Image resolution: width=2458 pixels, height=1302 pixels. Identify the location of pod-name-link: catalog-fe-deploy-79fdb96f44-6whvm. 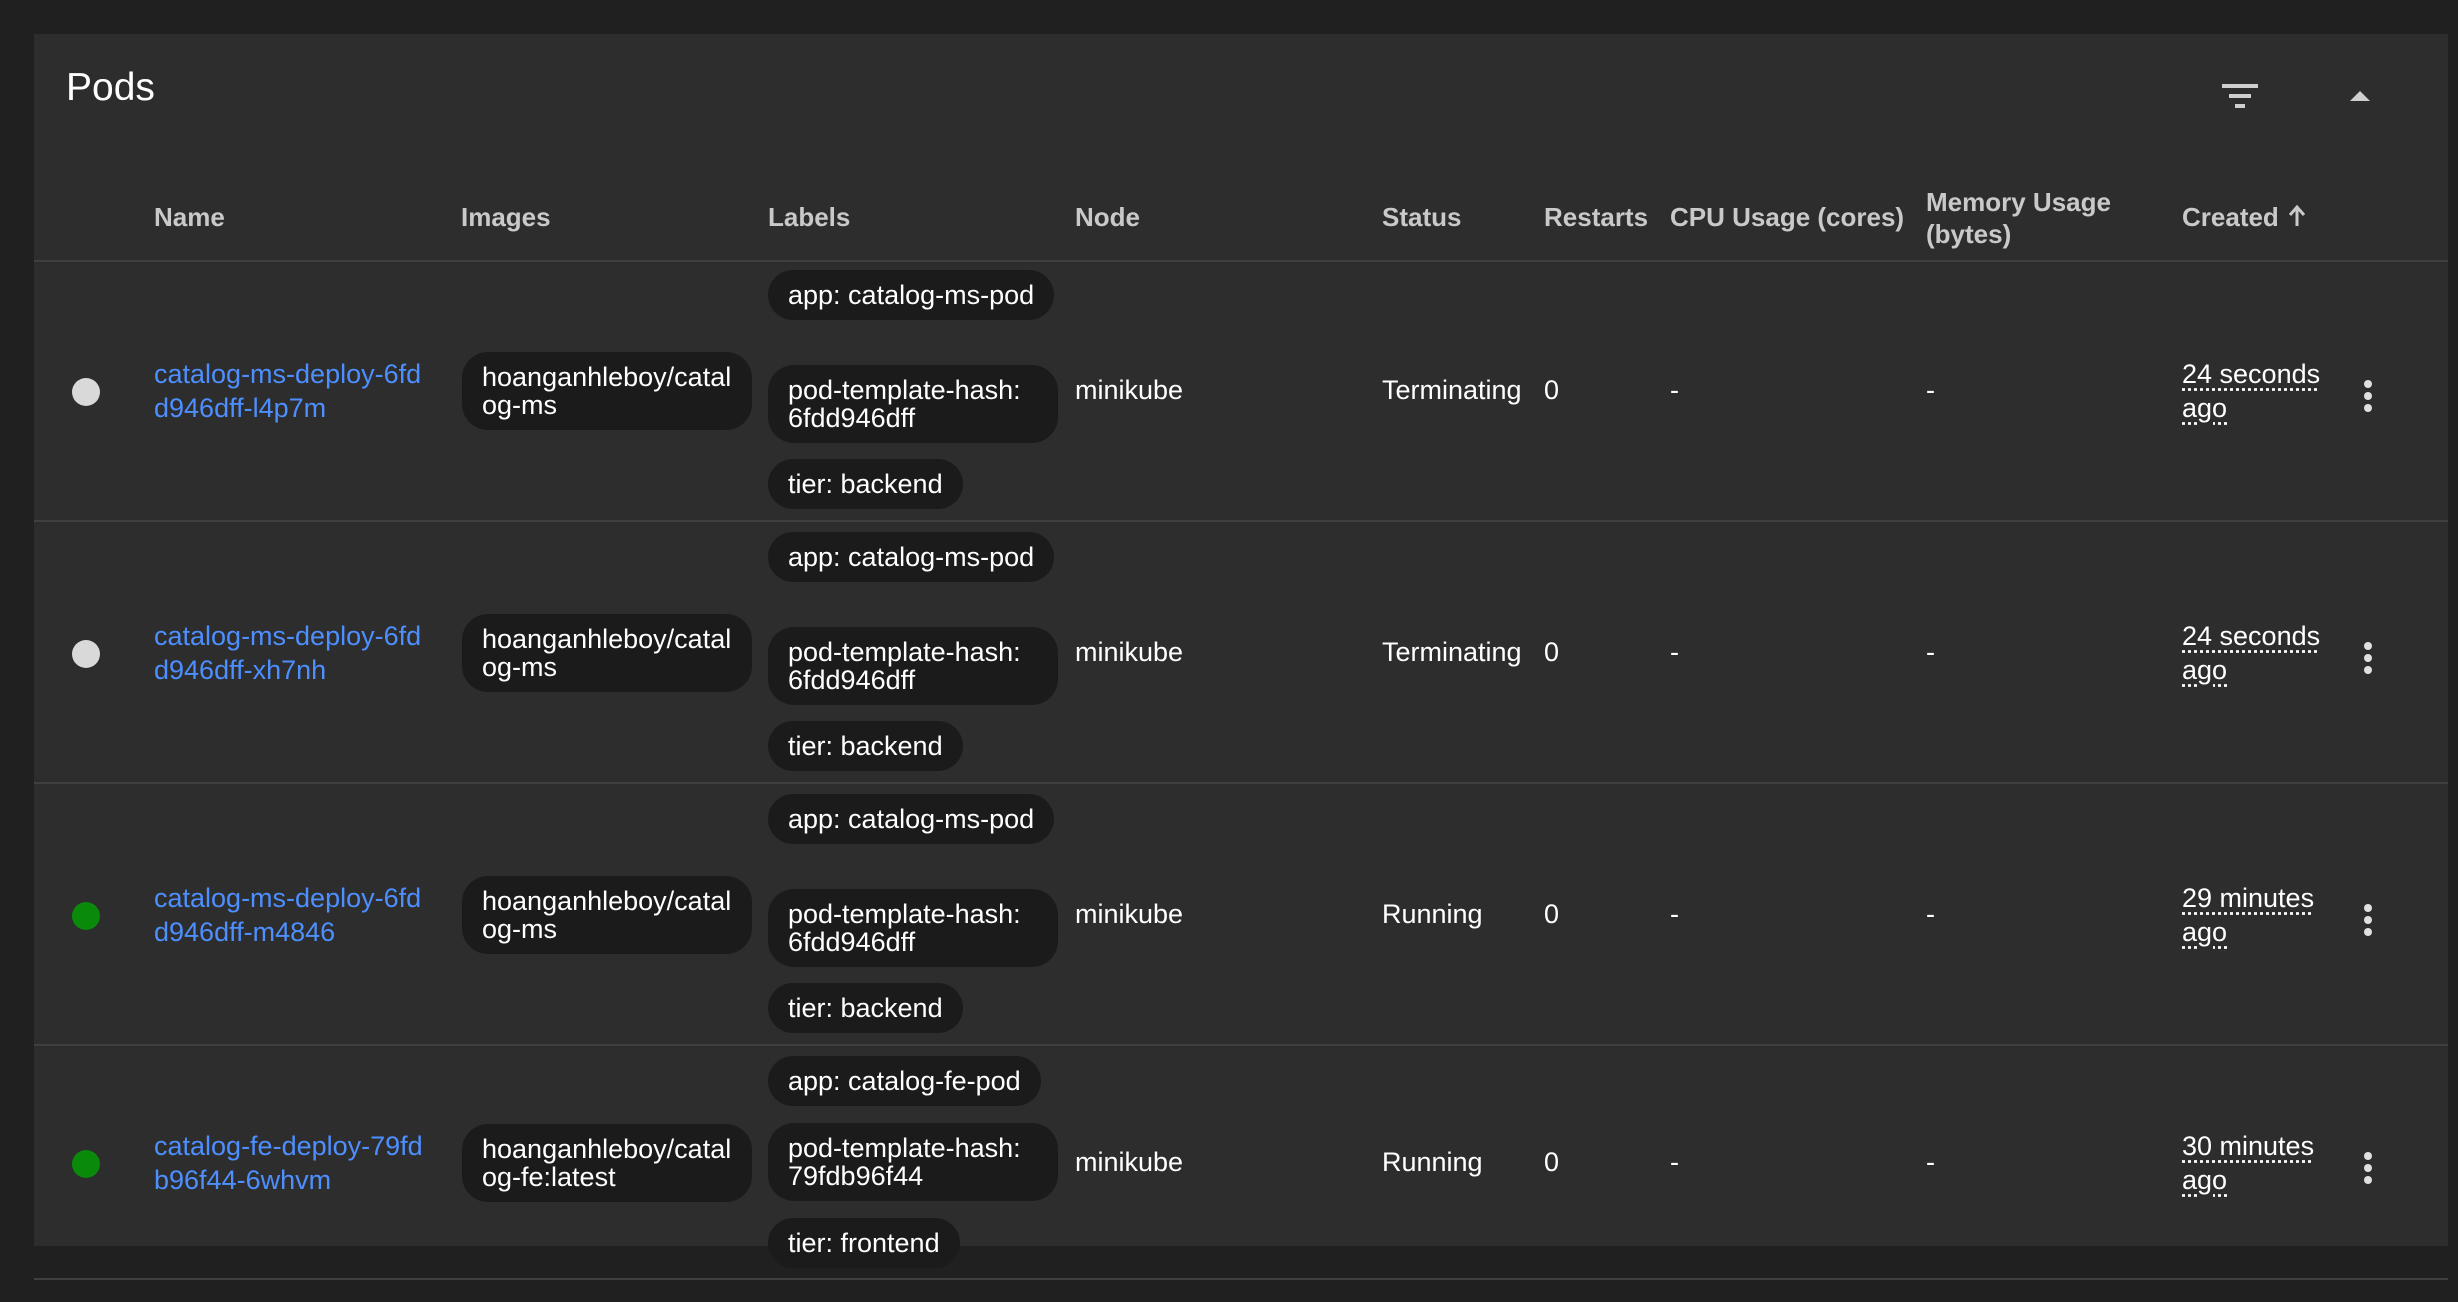
(294, 1163).